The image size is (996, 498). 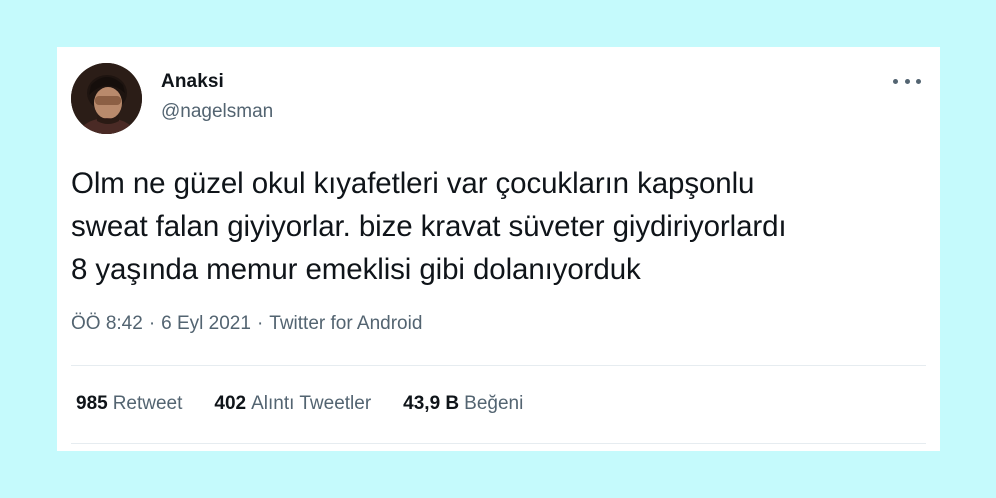 What do you see at coordinates (345, 323) in the screenshot?
I see `tweet-source: Twitter for Android` at bounding box center [345, 323].